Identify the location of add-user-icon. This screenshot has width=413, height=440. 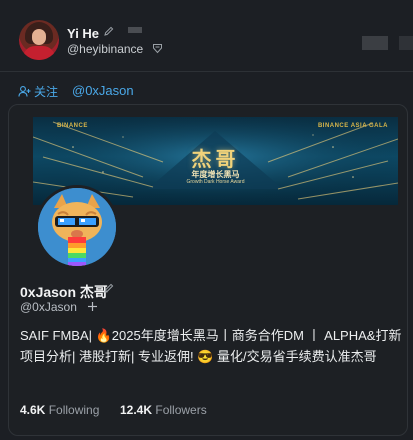
(24, 91).